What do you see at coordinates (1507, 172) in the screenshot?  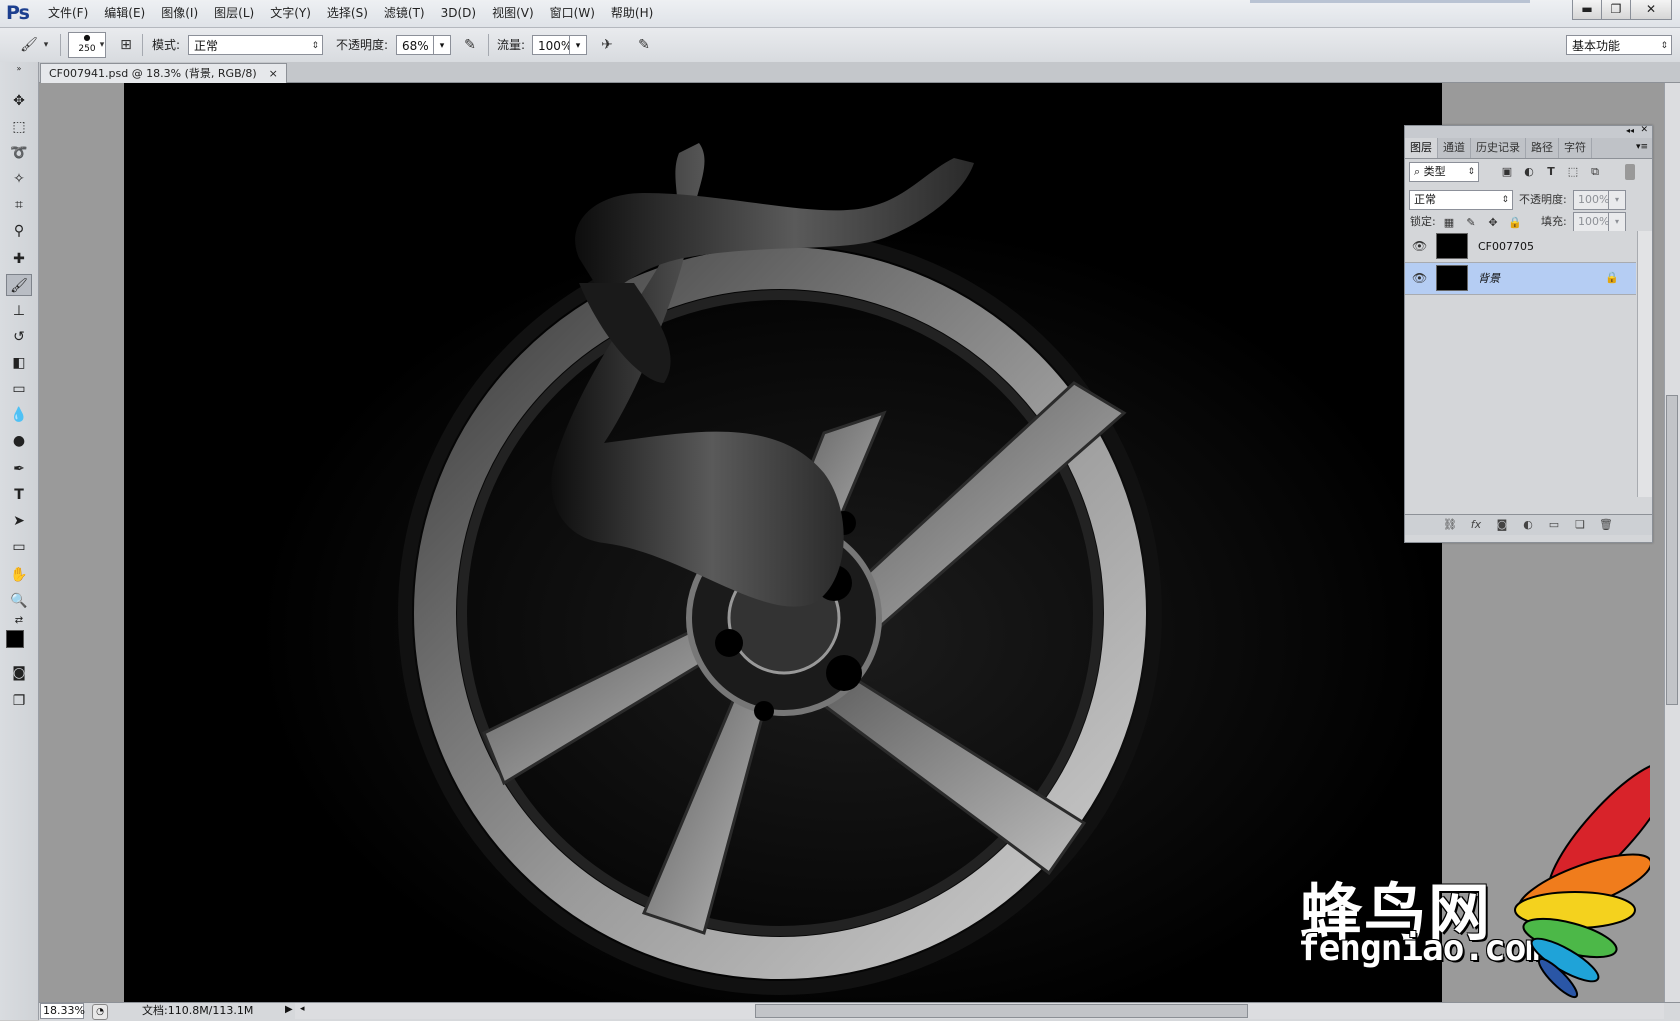 I see `filter-pixel-icon: ▣` at bounding box center [1507, 172].